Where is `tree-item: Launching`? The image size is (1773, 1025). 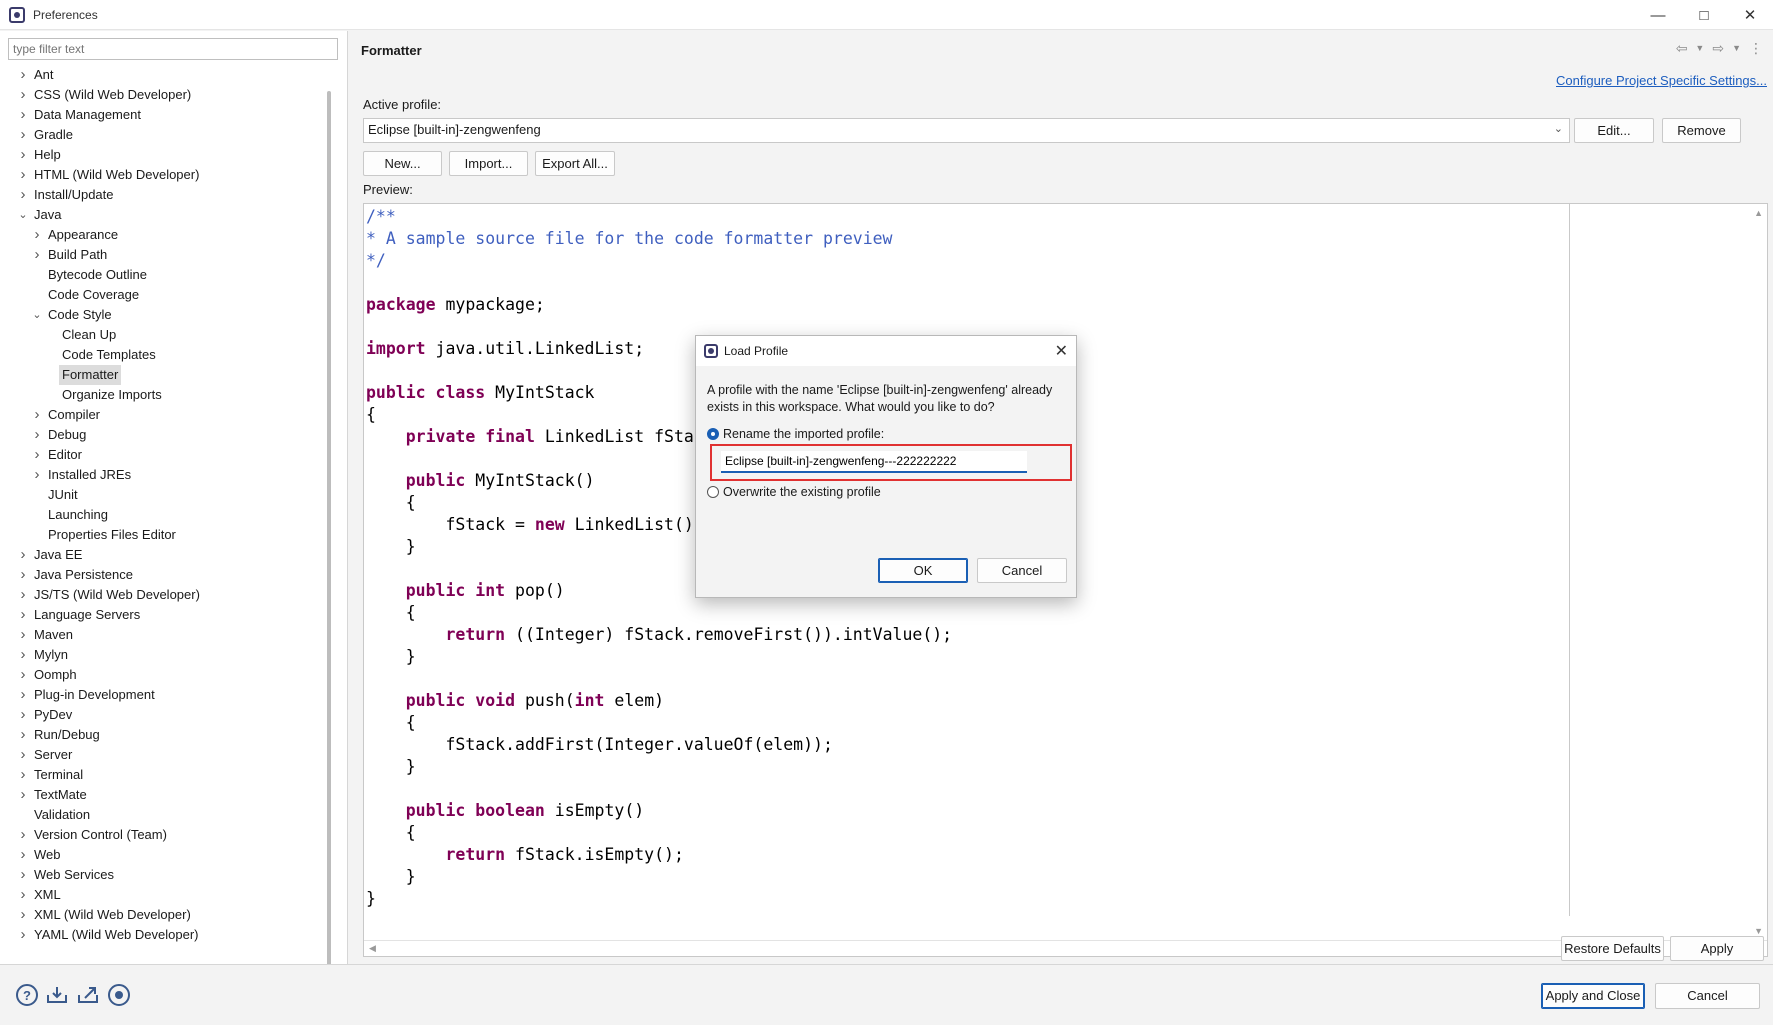 tree-item: Launching is located at coordinates (167, 515).